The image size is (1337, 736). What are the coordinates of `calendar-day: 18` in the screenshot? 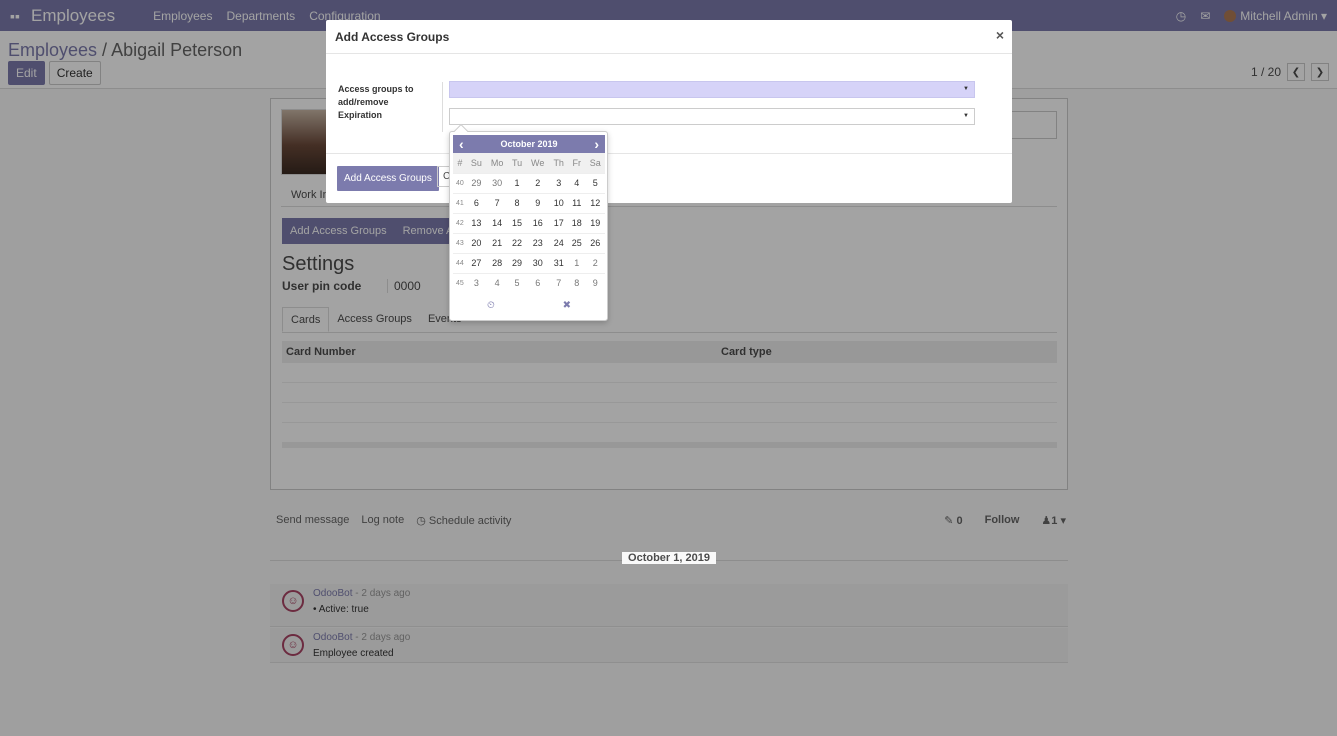 It's located at (576, 222).